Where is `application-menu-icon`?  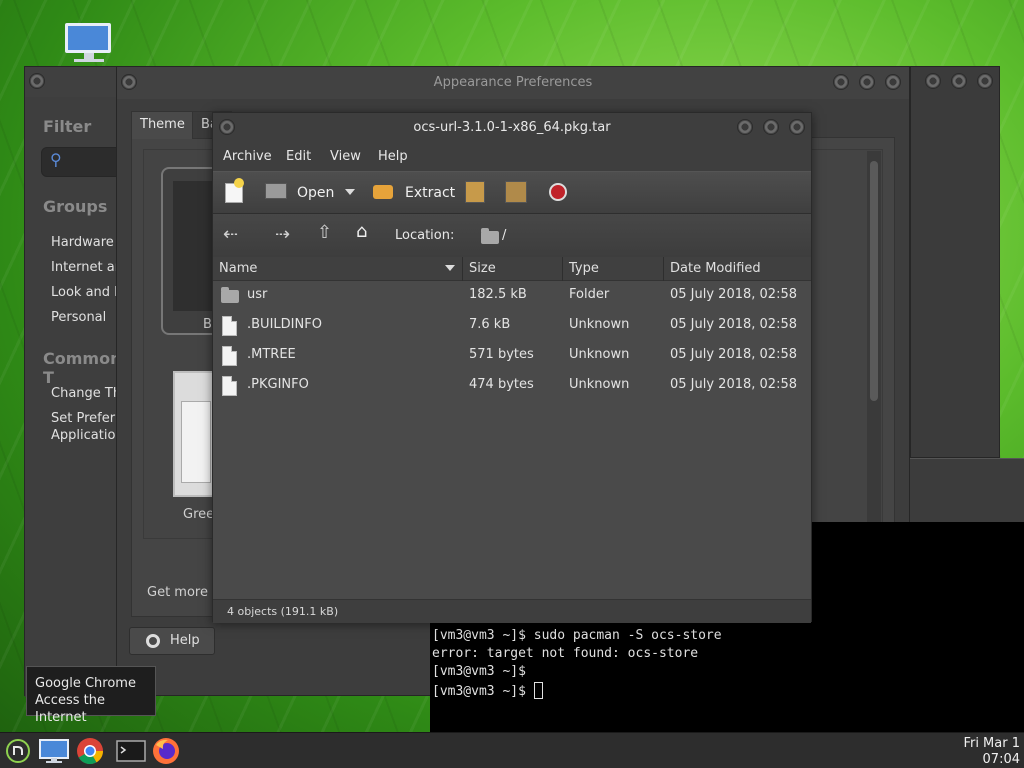
application-menu-icon is located at coordinates (18, 751).